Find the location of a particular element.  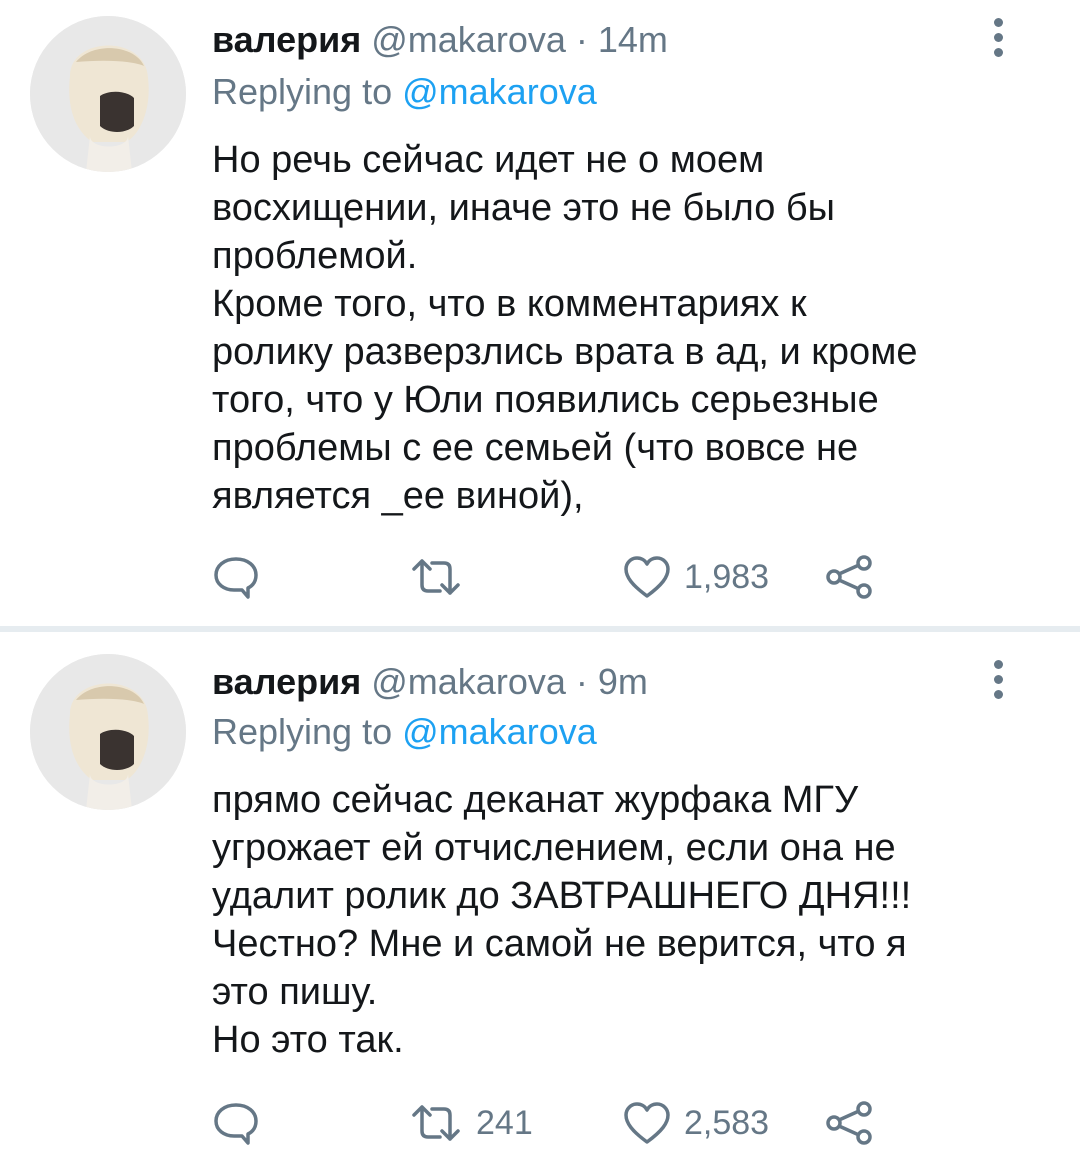

like-button: 1,983 is located at coordinates (695, 577).